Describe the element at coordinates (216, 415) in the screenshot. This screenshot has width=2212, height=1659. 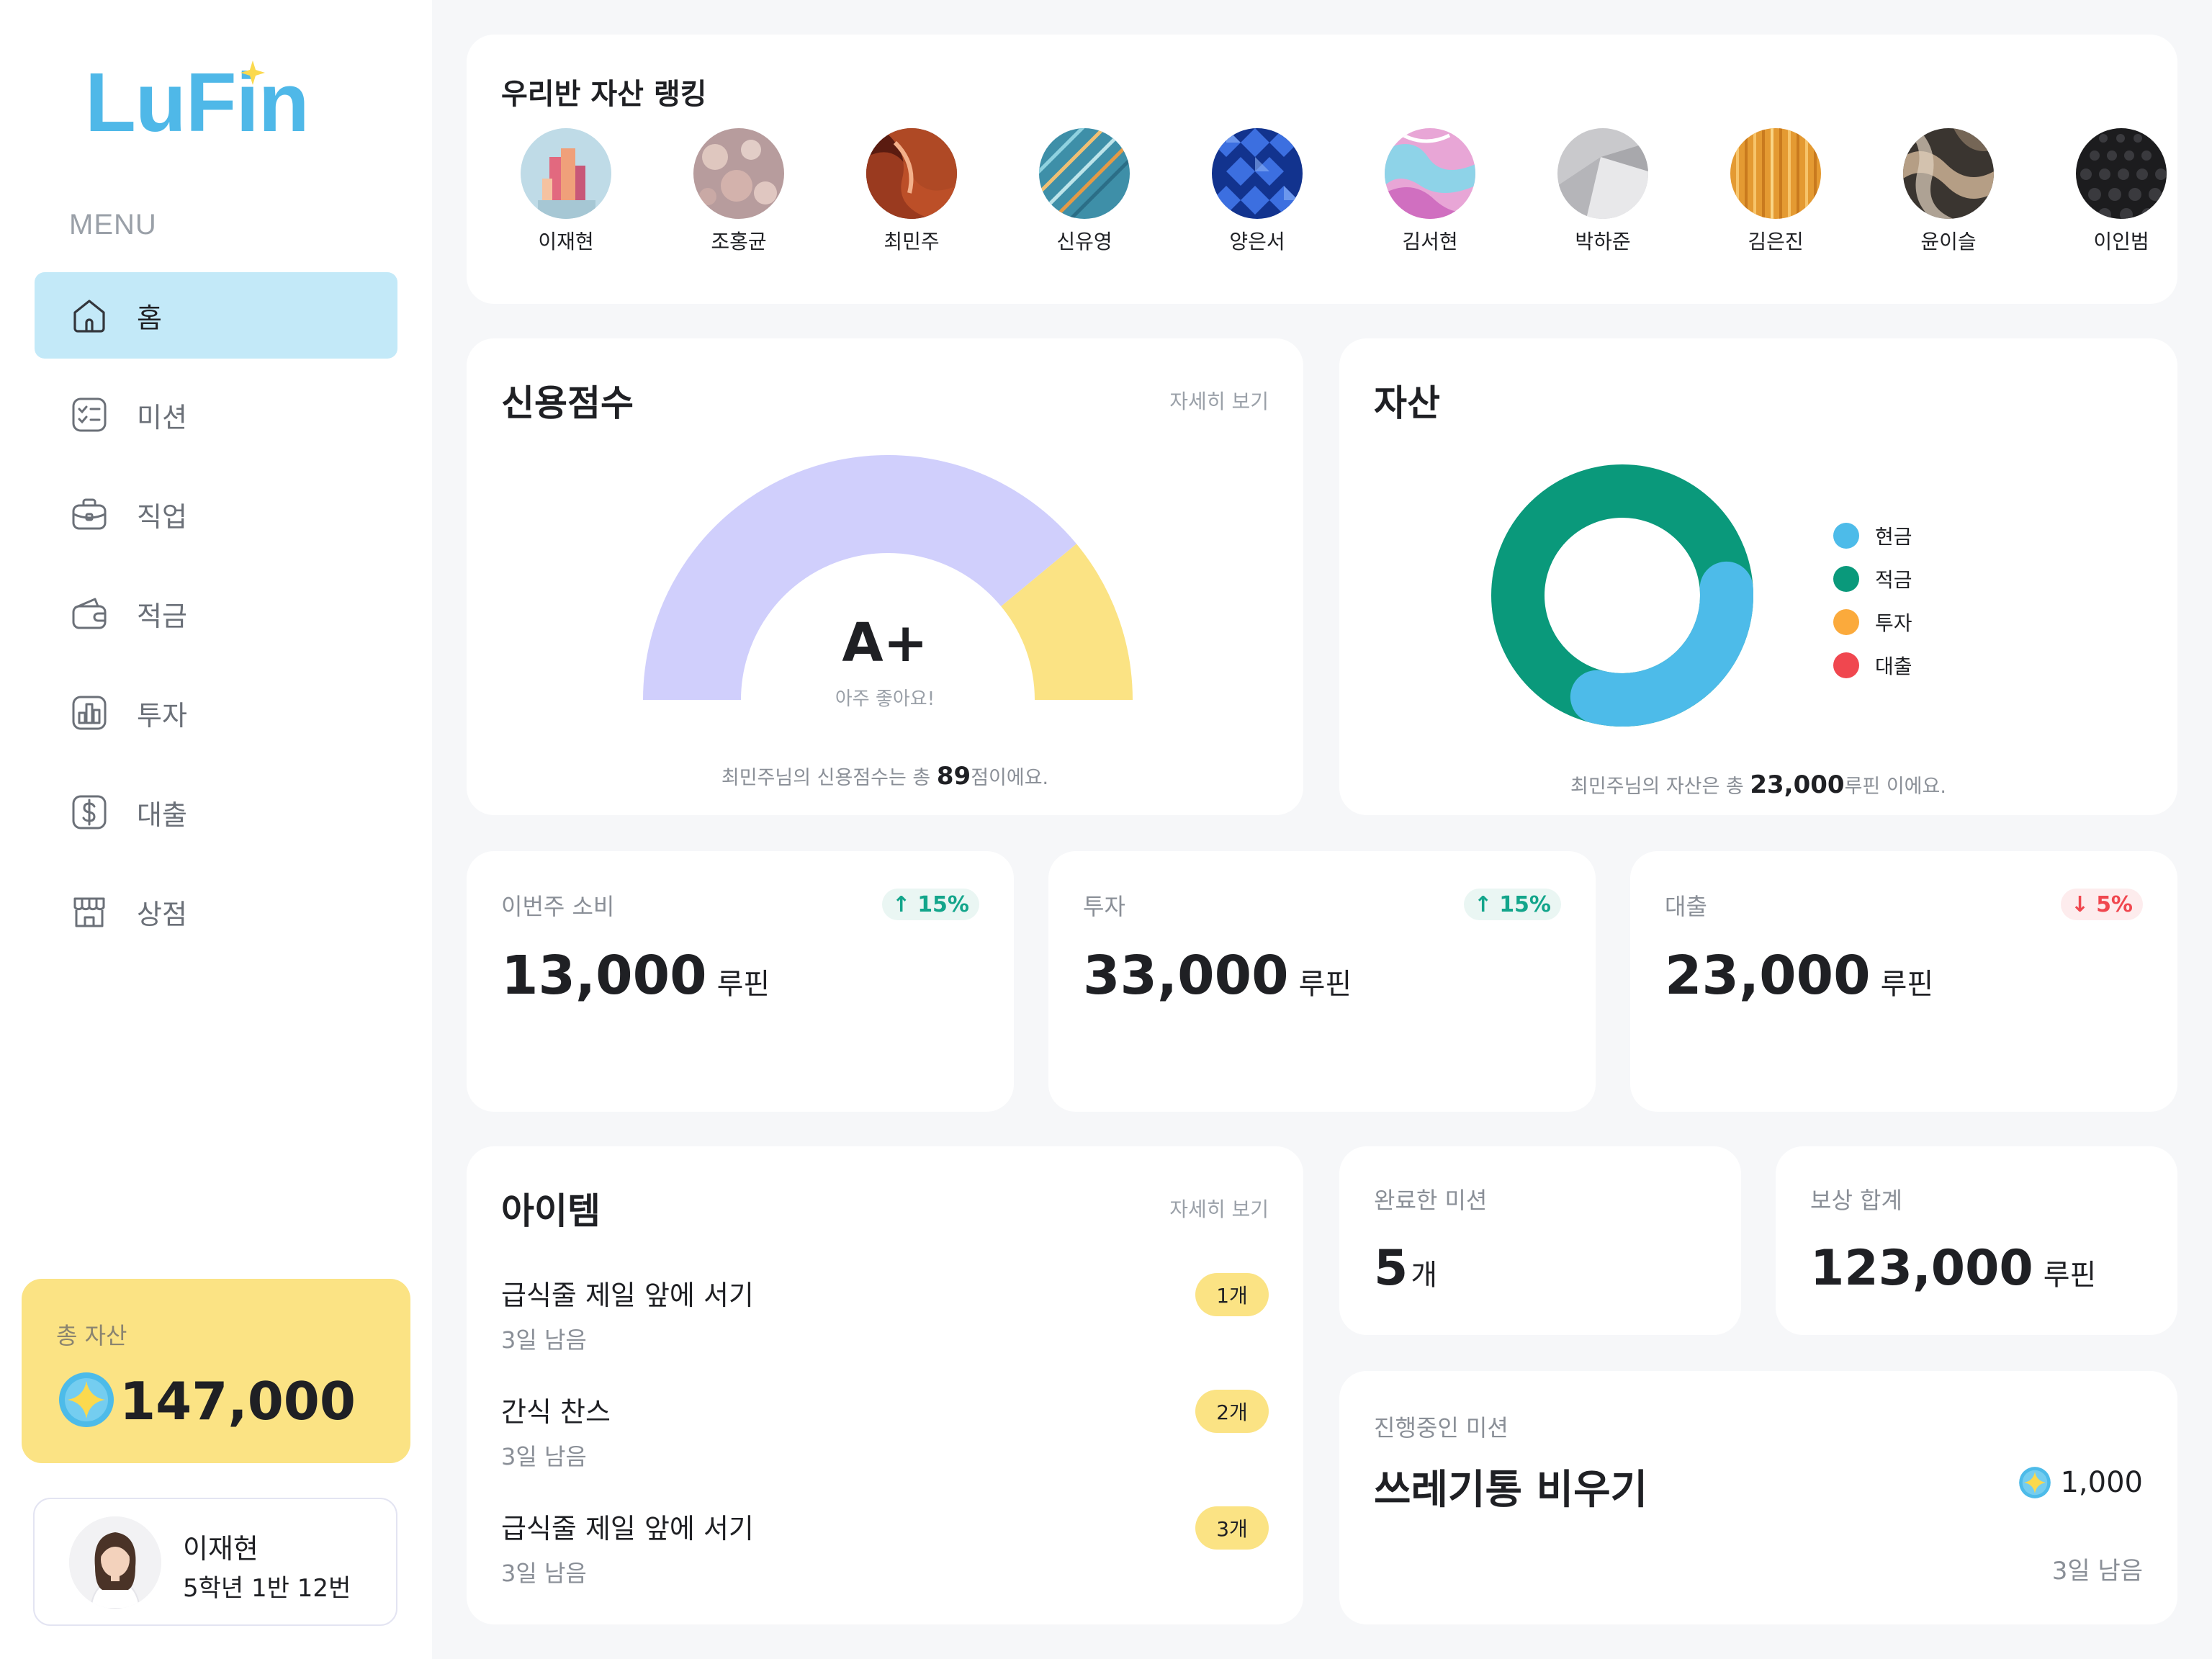
I see `nav-item-mission: 미션` at that location.